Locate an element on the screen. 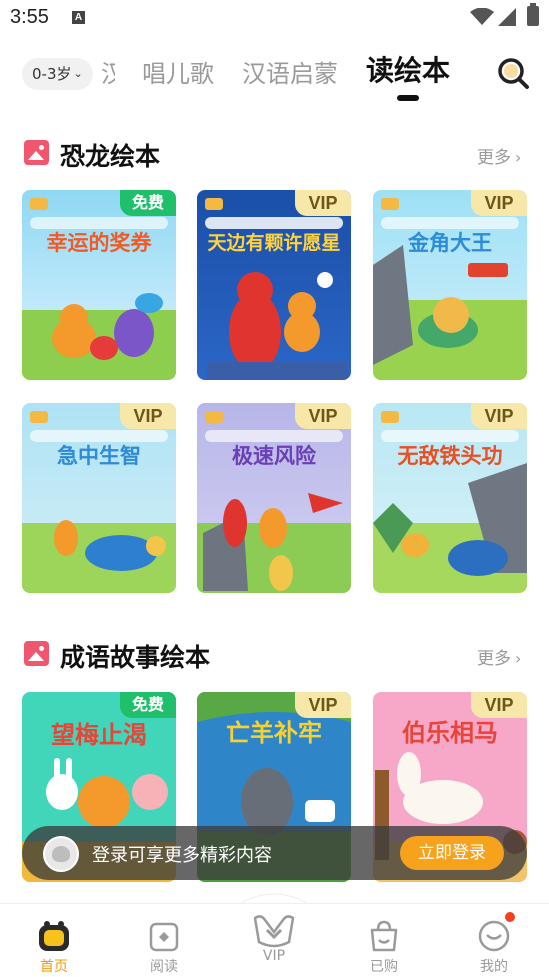 Image resolution: width=549 pixels, height=977 pixels. book-card: 金角大王 VIP is located at coordinates (450, 285).